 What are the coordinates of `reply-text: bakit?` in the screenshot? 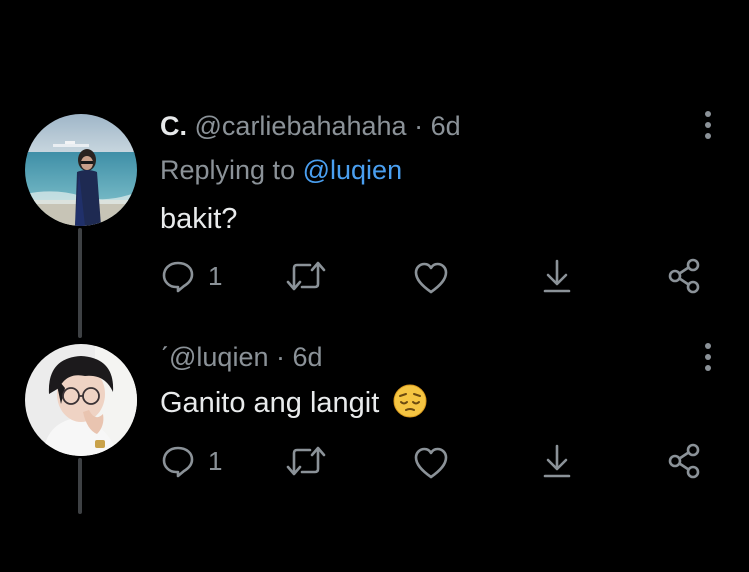 It's located at (199, 219).